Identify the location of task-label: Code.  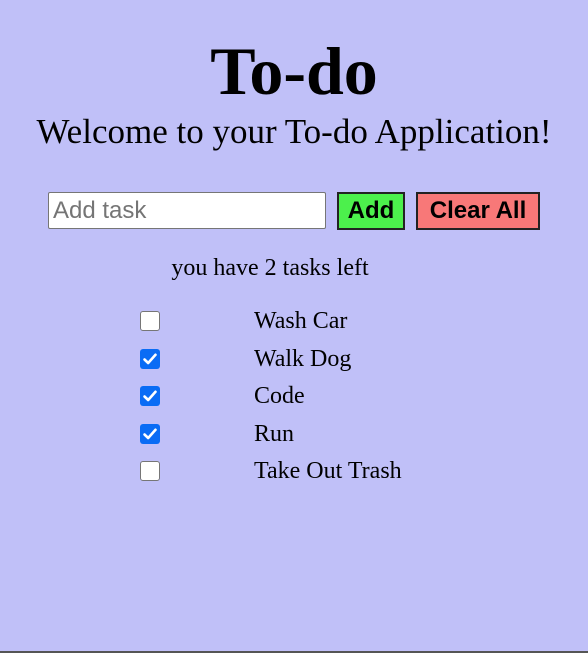
(279, 396).